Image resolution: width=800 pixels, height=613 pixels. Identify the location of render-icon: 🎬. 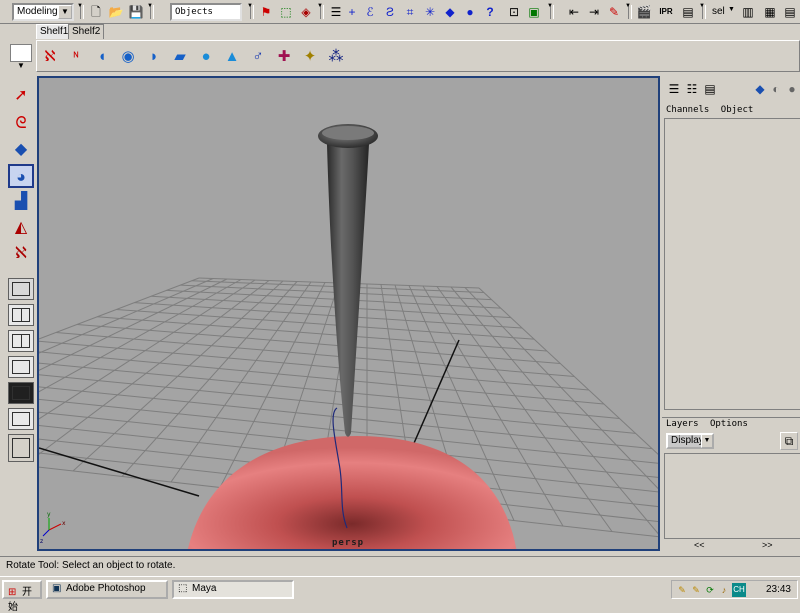
(644, 12).